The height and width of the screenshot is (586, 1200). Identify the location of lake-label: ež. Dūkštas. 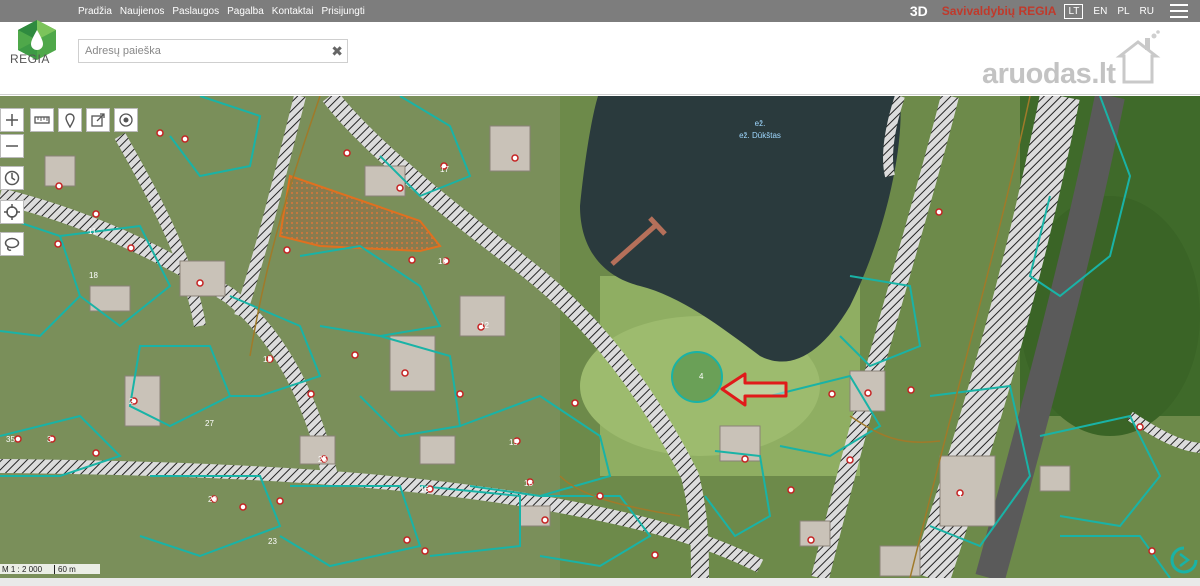
(760, 135).